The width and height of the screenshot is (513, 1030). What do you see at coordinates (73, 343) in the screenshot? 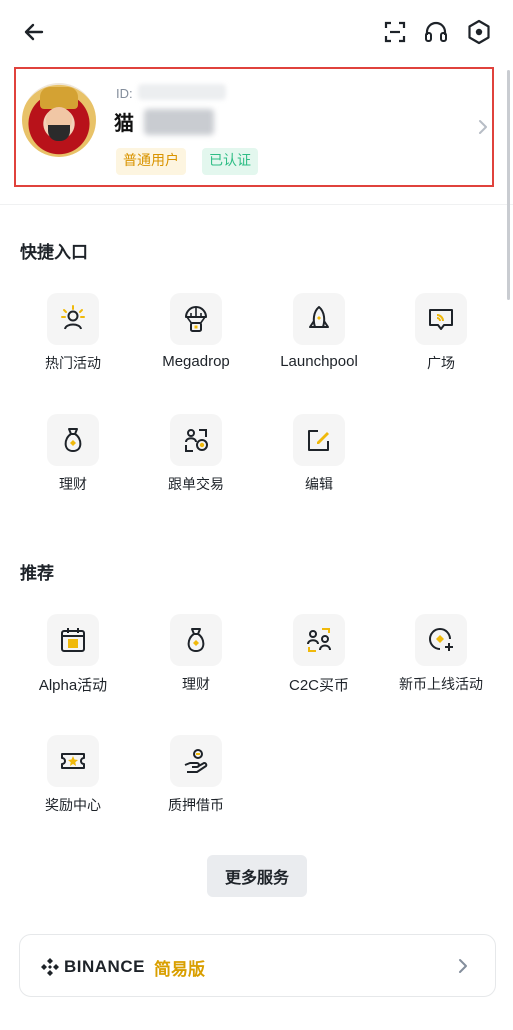
I see `tile-hot-activity: 热门活动` at bounding box center [73, 343].